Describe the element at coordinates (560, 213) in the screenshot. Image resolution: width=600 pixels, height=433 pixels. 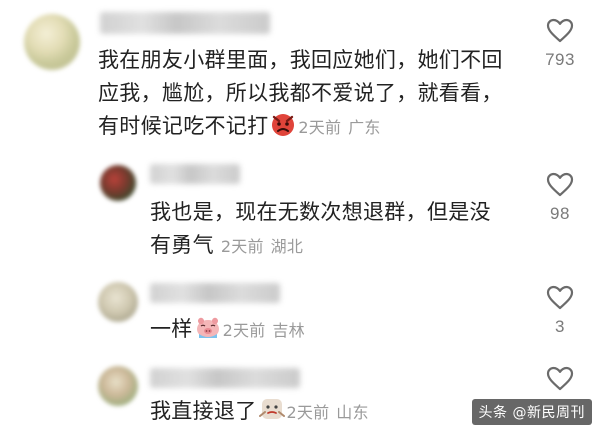
I see `like-count: 98` at that location.